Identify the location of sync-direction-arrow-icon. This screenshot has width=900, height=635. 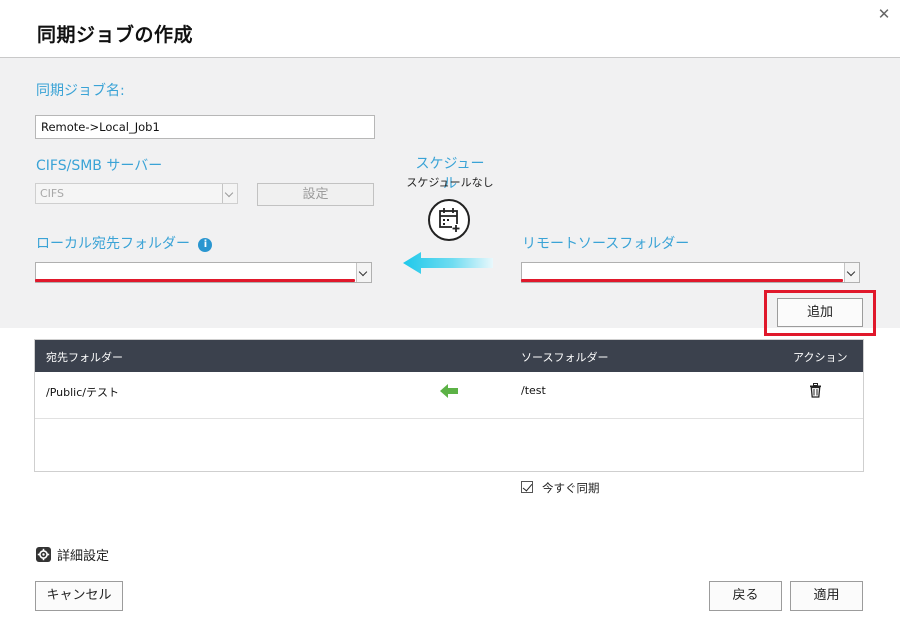
(448, 263).